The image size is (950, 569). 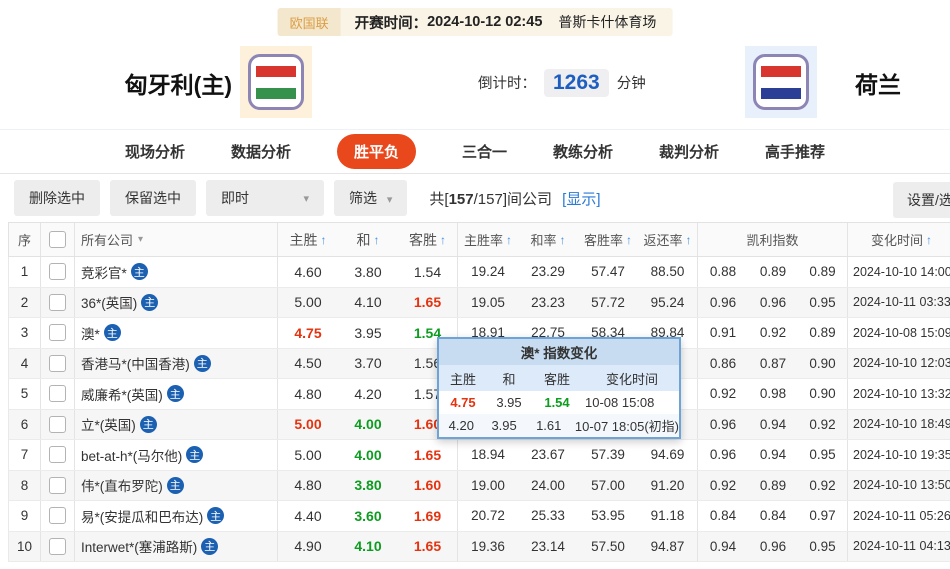 What do you see at coordinates (176, 239) in the screenshot?
I see `header-company: 所有公司 ▾` at bounding box center [176, 239].